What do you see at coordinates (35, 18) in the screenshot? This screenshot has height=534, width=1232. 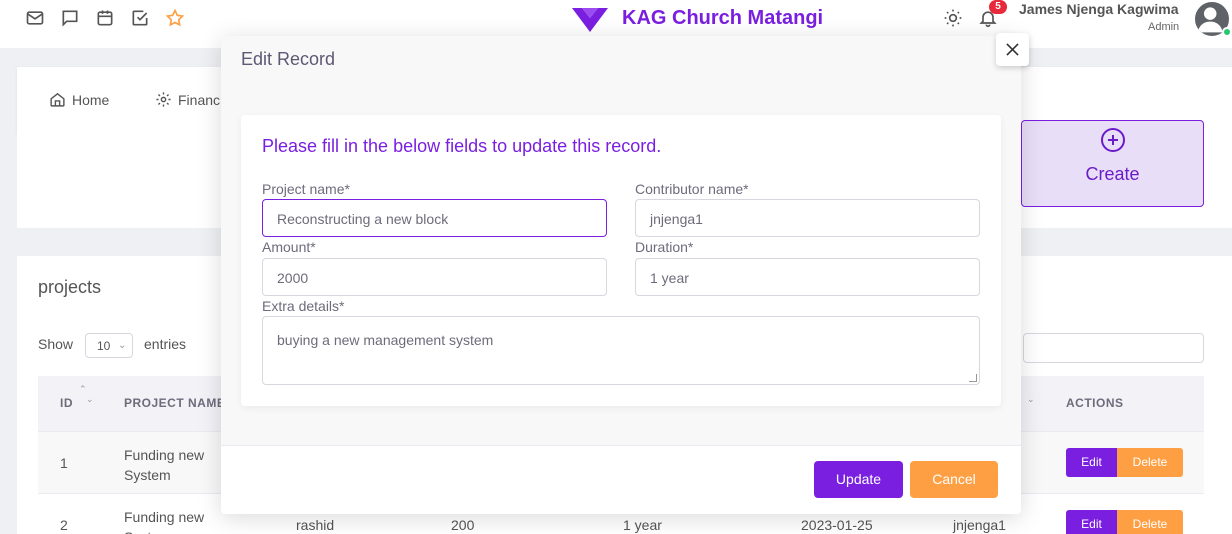 I see `mail-icon` at bounding box center [35, 18].